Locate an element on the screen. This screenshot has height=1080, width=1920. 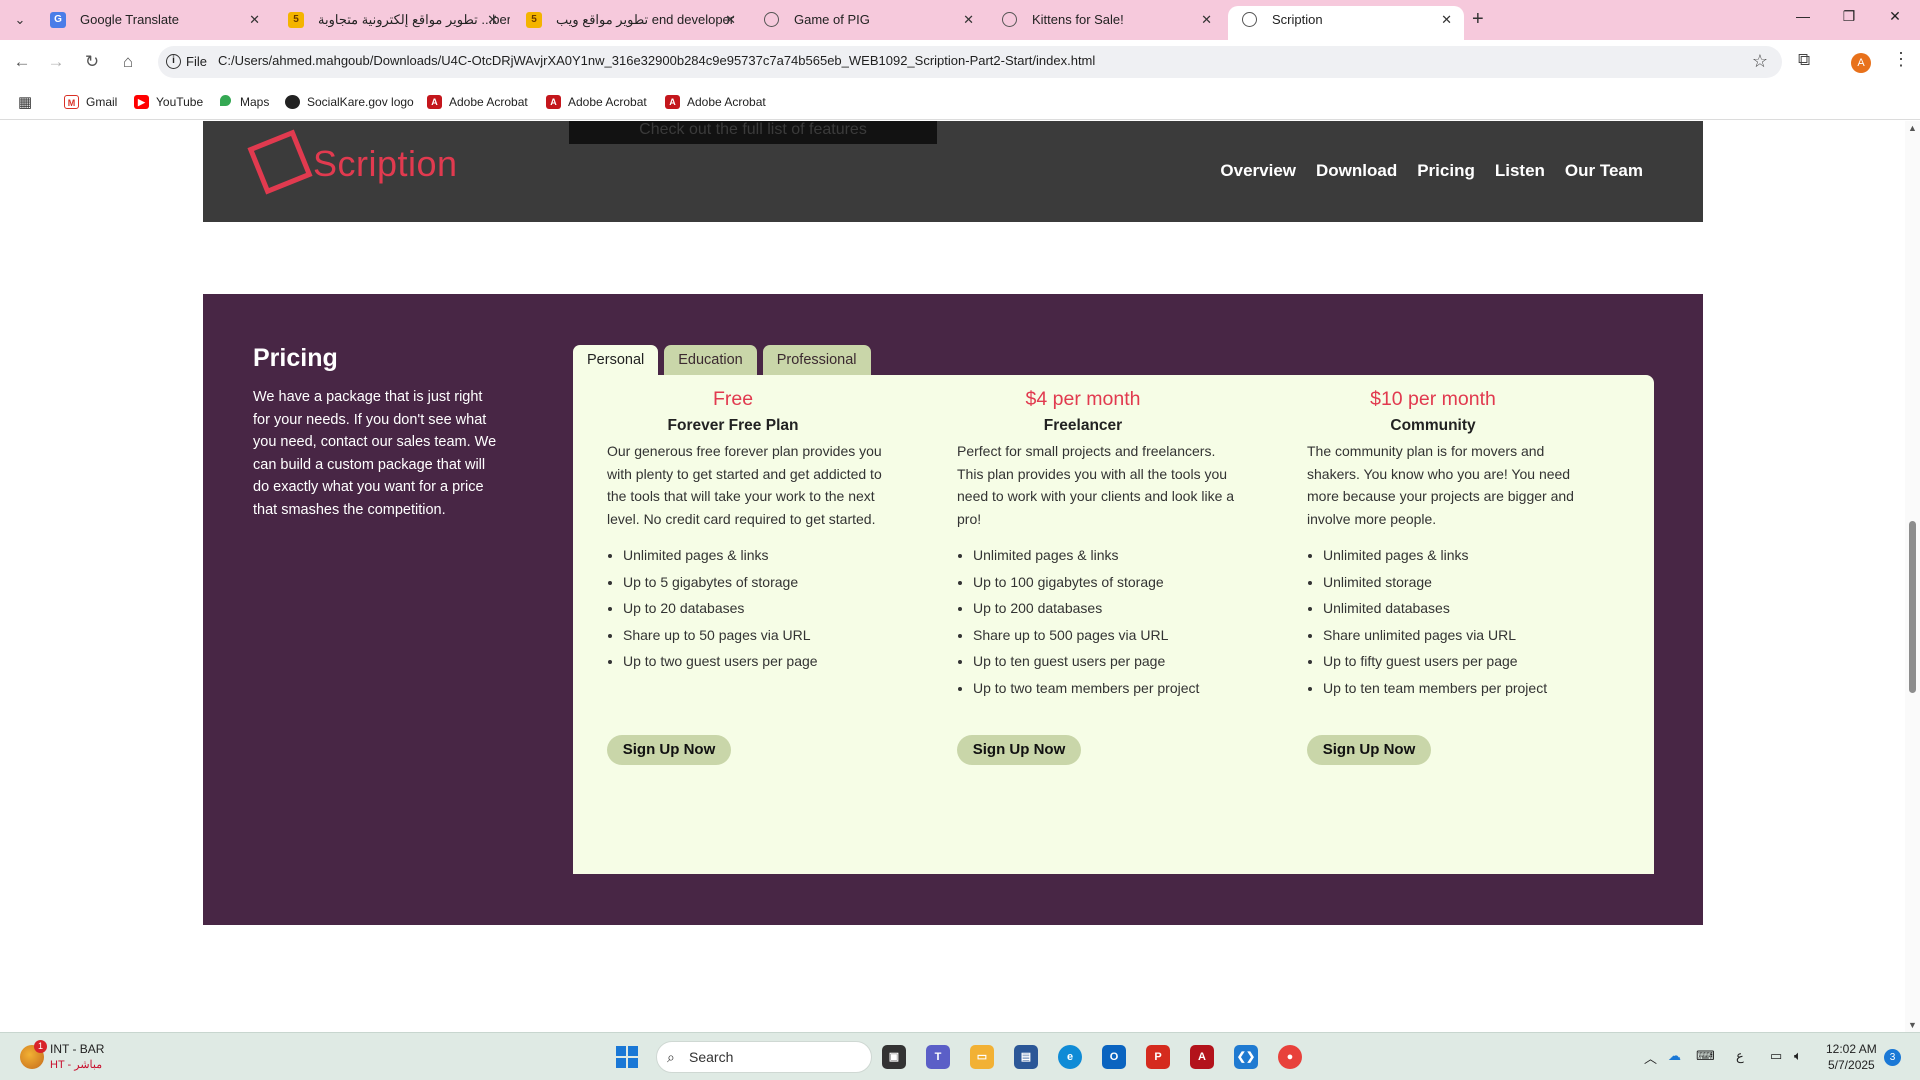
windows-start-icon is located at coordinates (627, 1057).